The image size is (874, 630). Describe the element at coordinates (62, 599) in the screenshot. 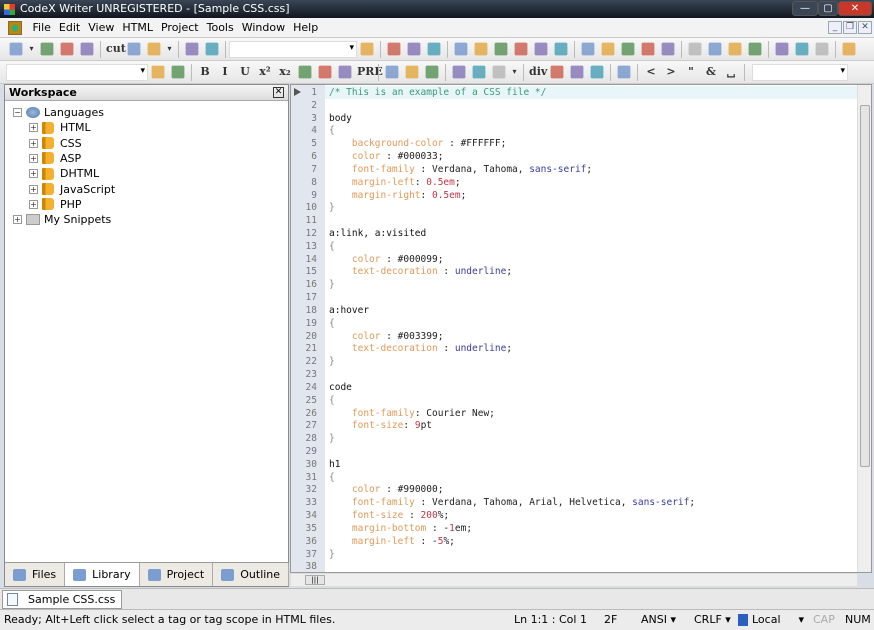

I see `document-tab-sample-css: Sample CSS.css` at that location.